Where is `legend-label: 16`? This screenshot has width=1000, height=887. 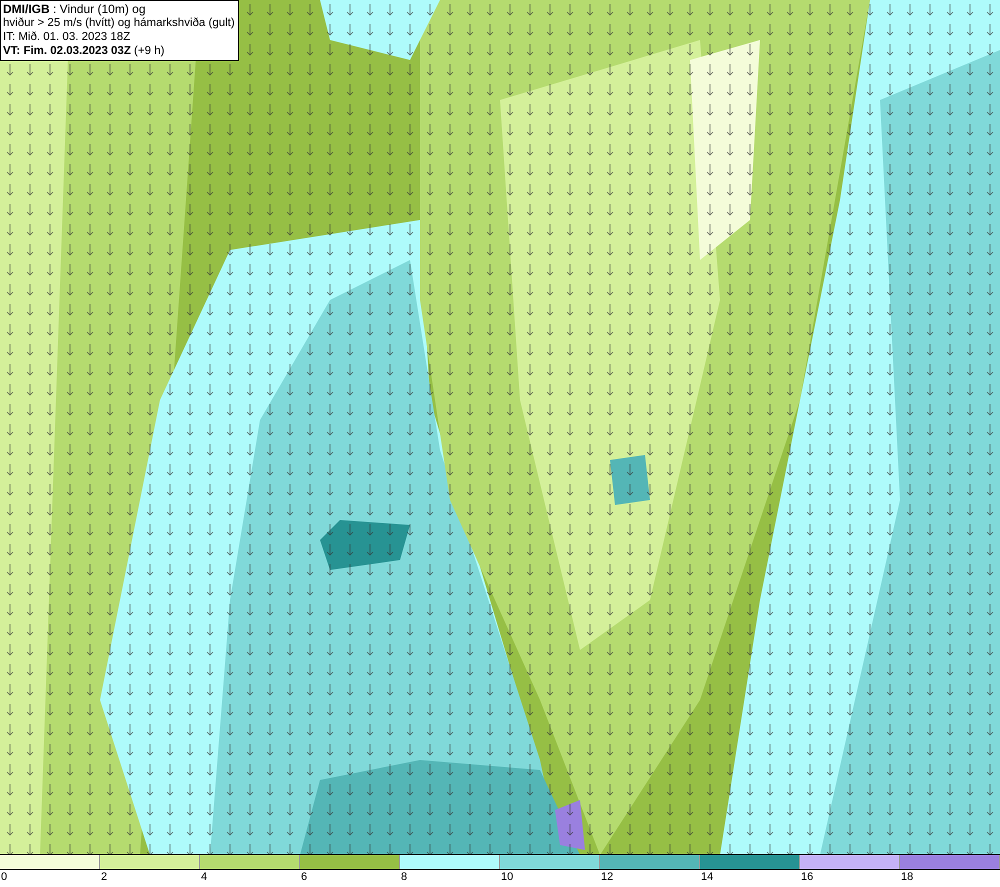 legend-label: 16 is located at coordinates (807, 877).